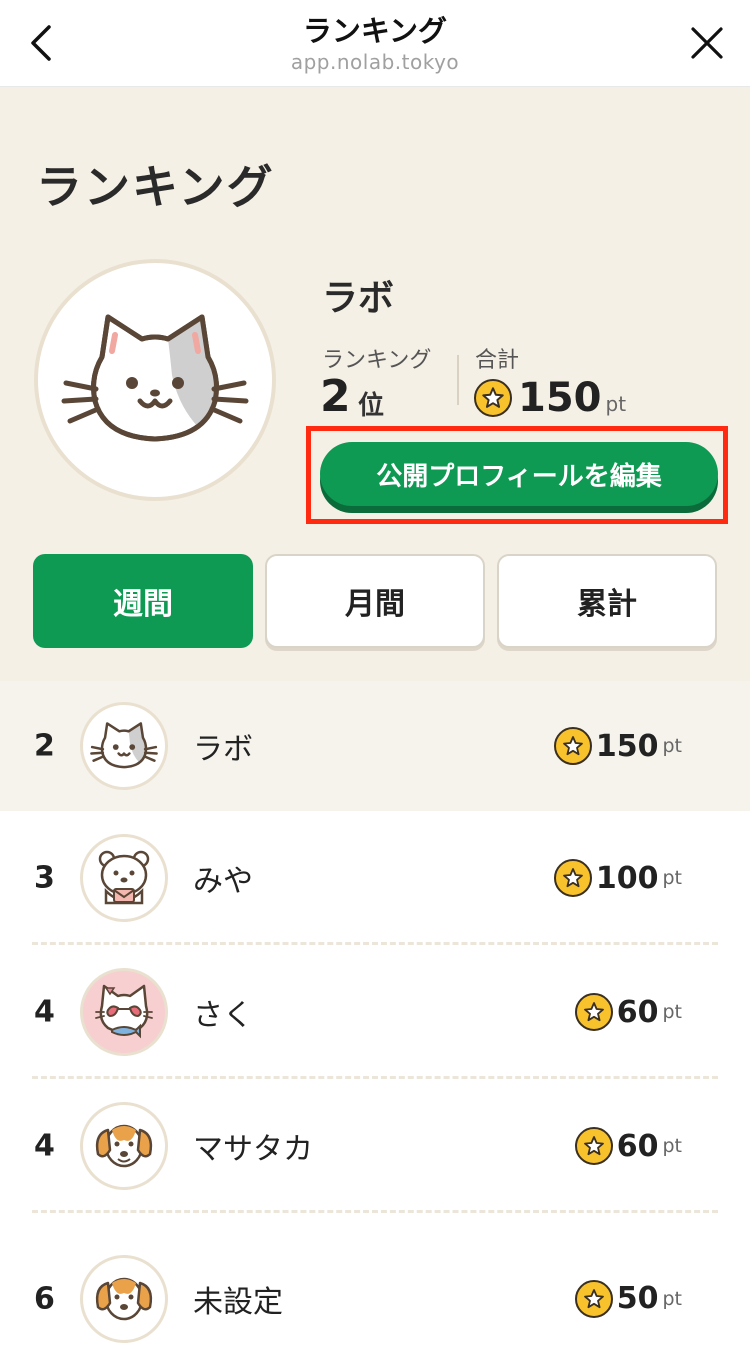 This screenshot has height=1347, width=750. I want to click on total-points: 150 pt, so click(550, 398).